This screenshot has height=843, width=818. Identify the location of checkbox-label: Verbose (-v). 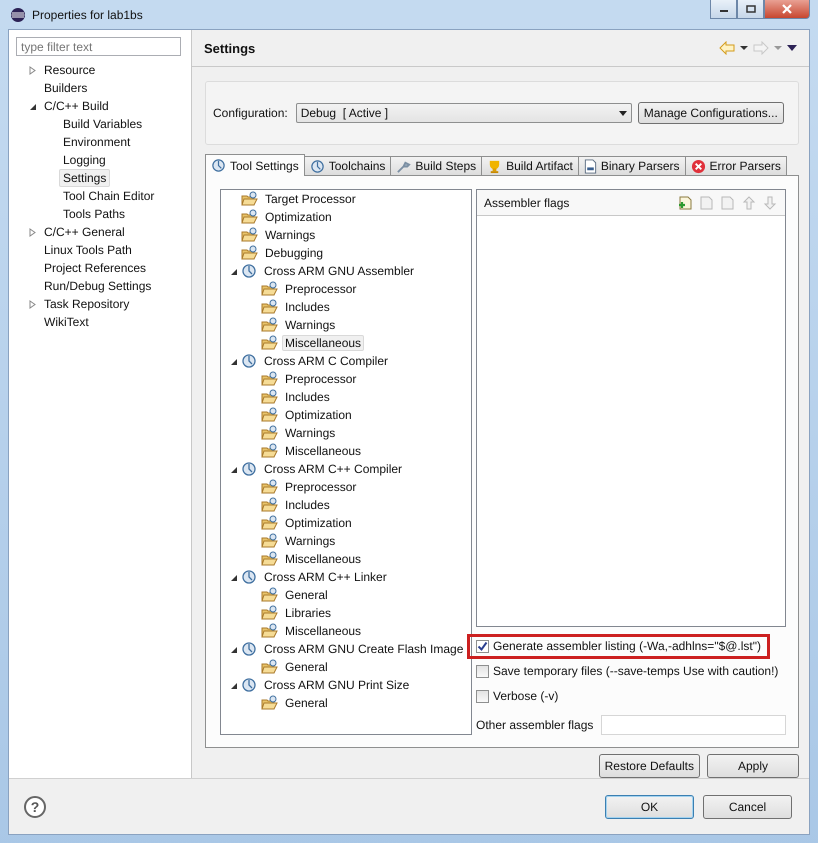
(525, 696).